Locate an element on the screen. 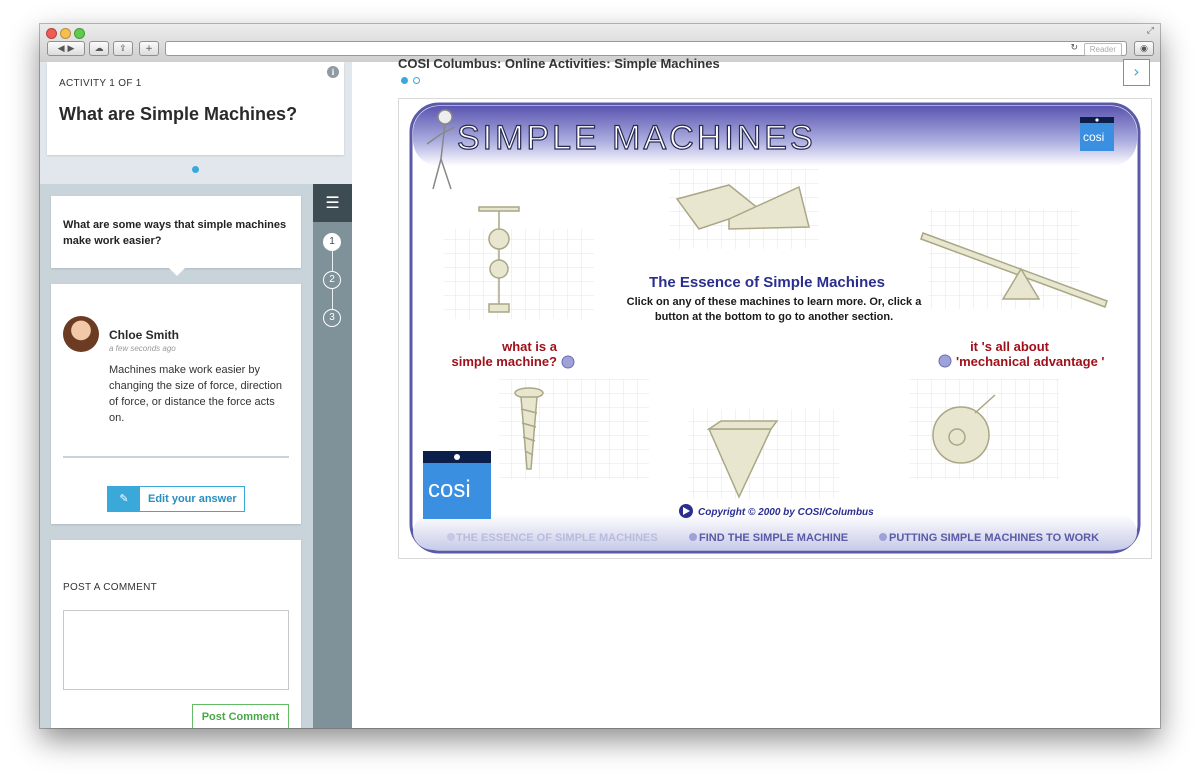  link-right-line-1: it 's all about is located at coordinates (1010, 346).